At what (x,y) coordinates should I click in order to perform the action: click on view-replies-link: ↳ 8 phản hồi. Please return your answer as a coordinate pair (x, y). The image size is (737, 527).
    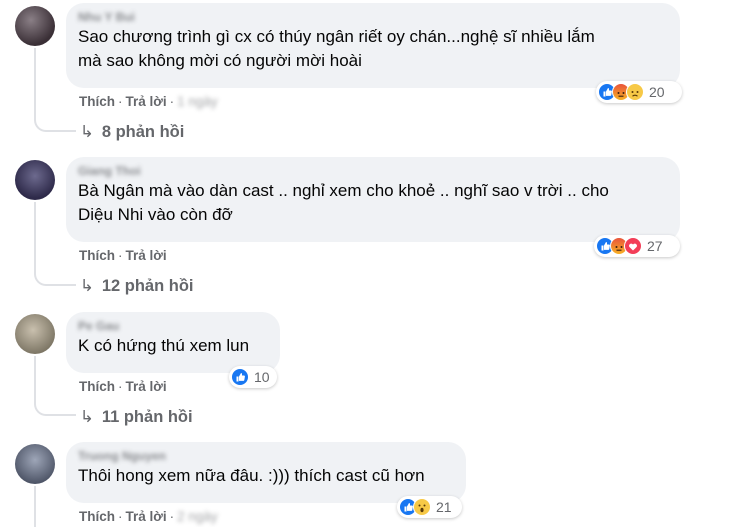
    Looking at the image, I should click on (132, 132).